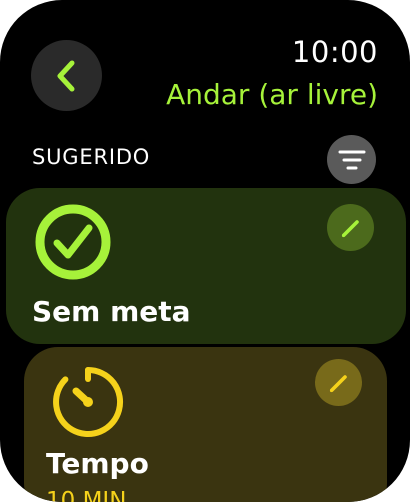 Image resolution: width=410 pixels, height=502 pixels. Describe the element at coordinates (272, 94) in the screenshot. I see `page-title: Andar (ar livre)` at that location.